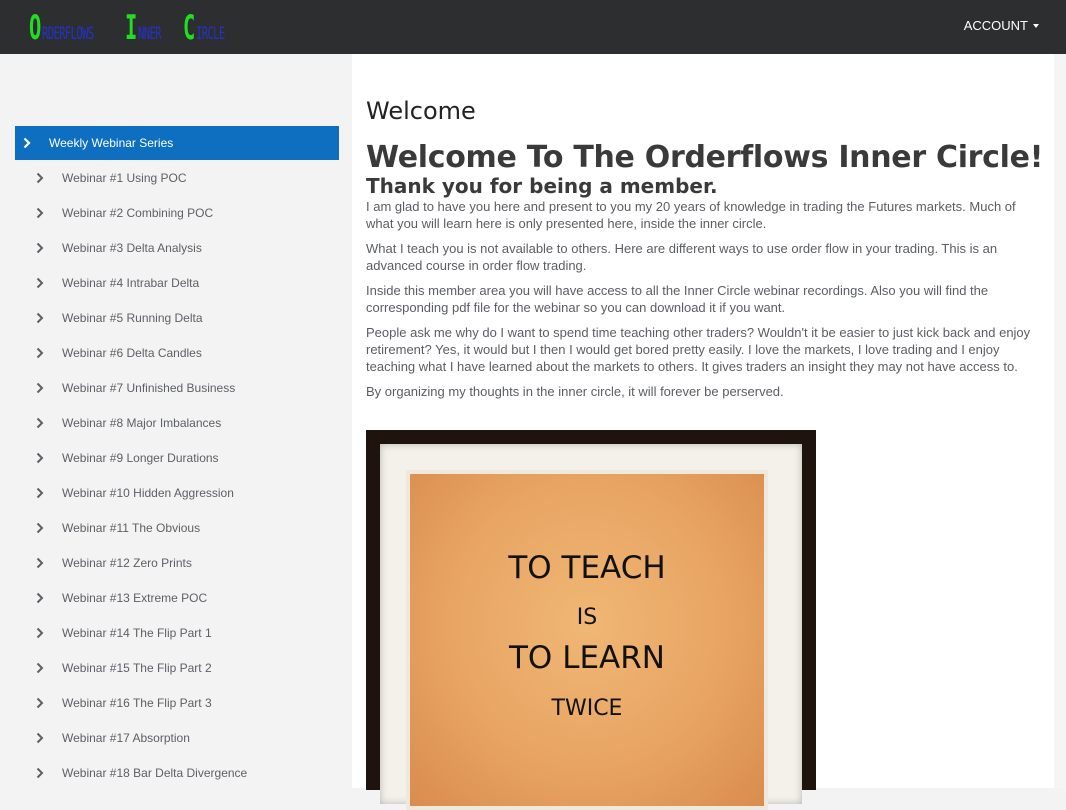 This screenshot has height=810, width=1066. I want to click on brand-logo: O RDERFLOWS I NNER C IRCLE, so click(135, 27).